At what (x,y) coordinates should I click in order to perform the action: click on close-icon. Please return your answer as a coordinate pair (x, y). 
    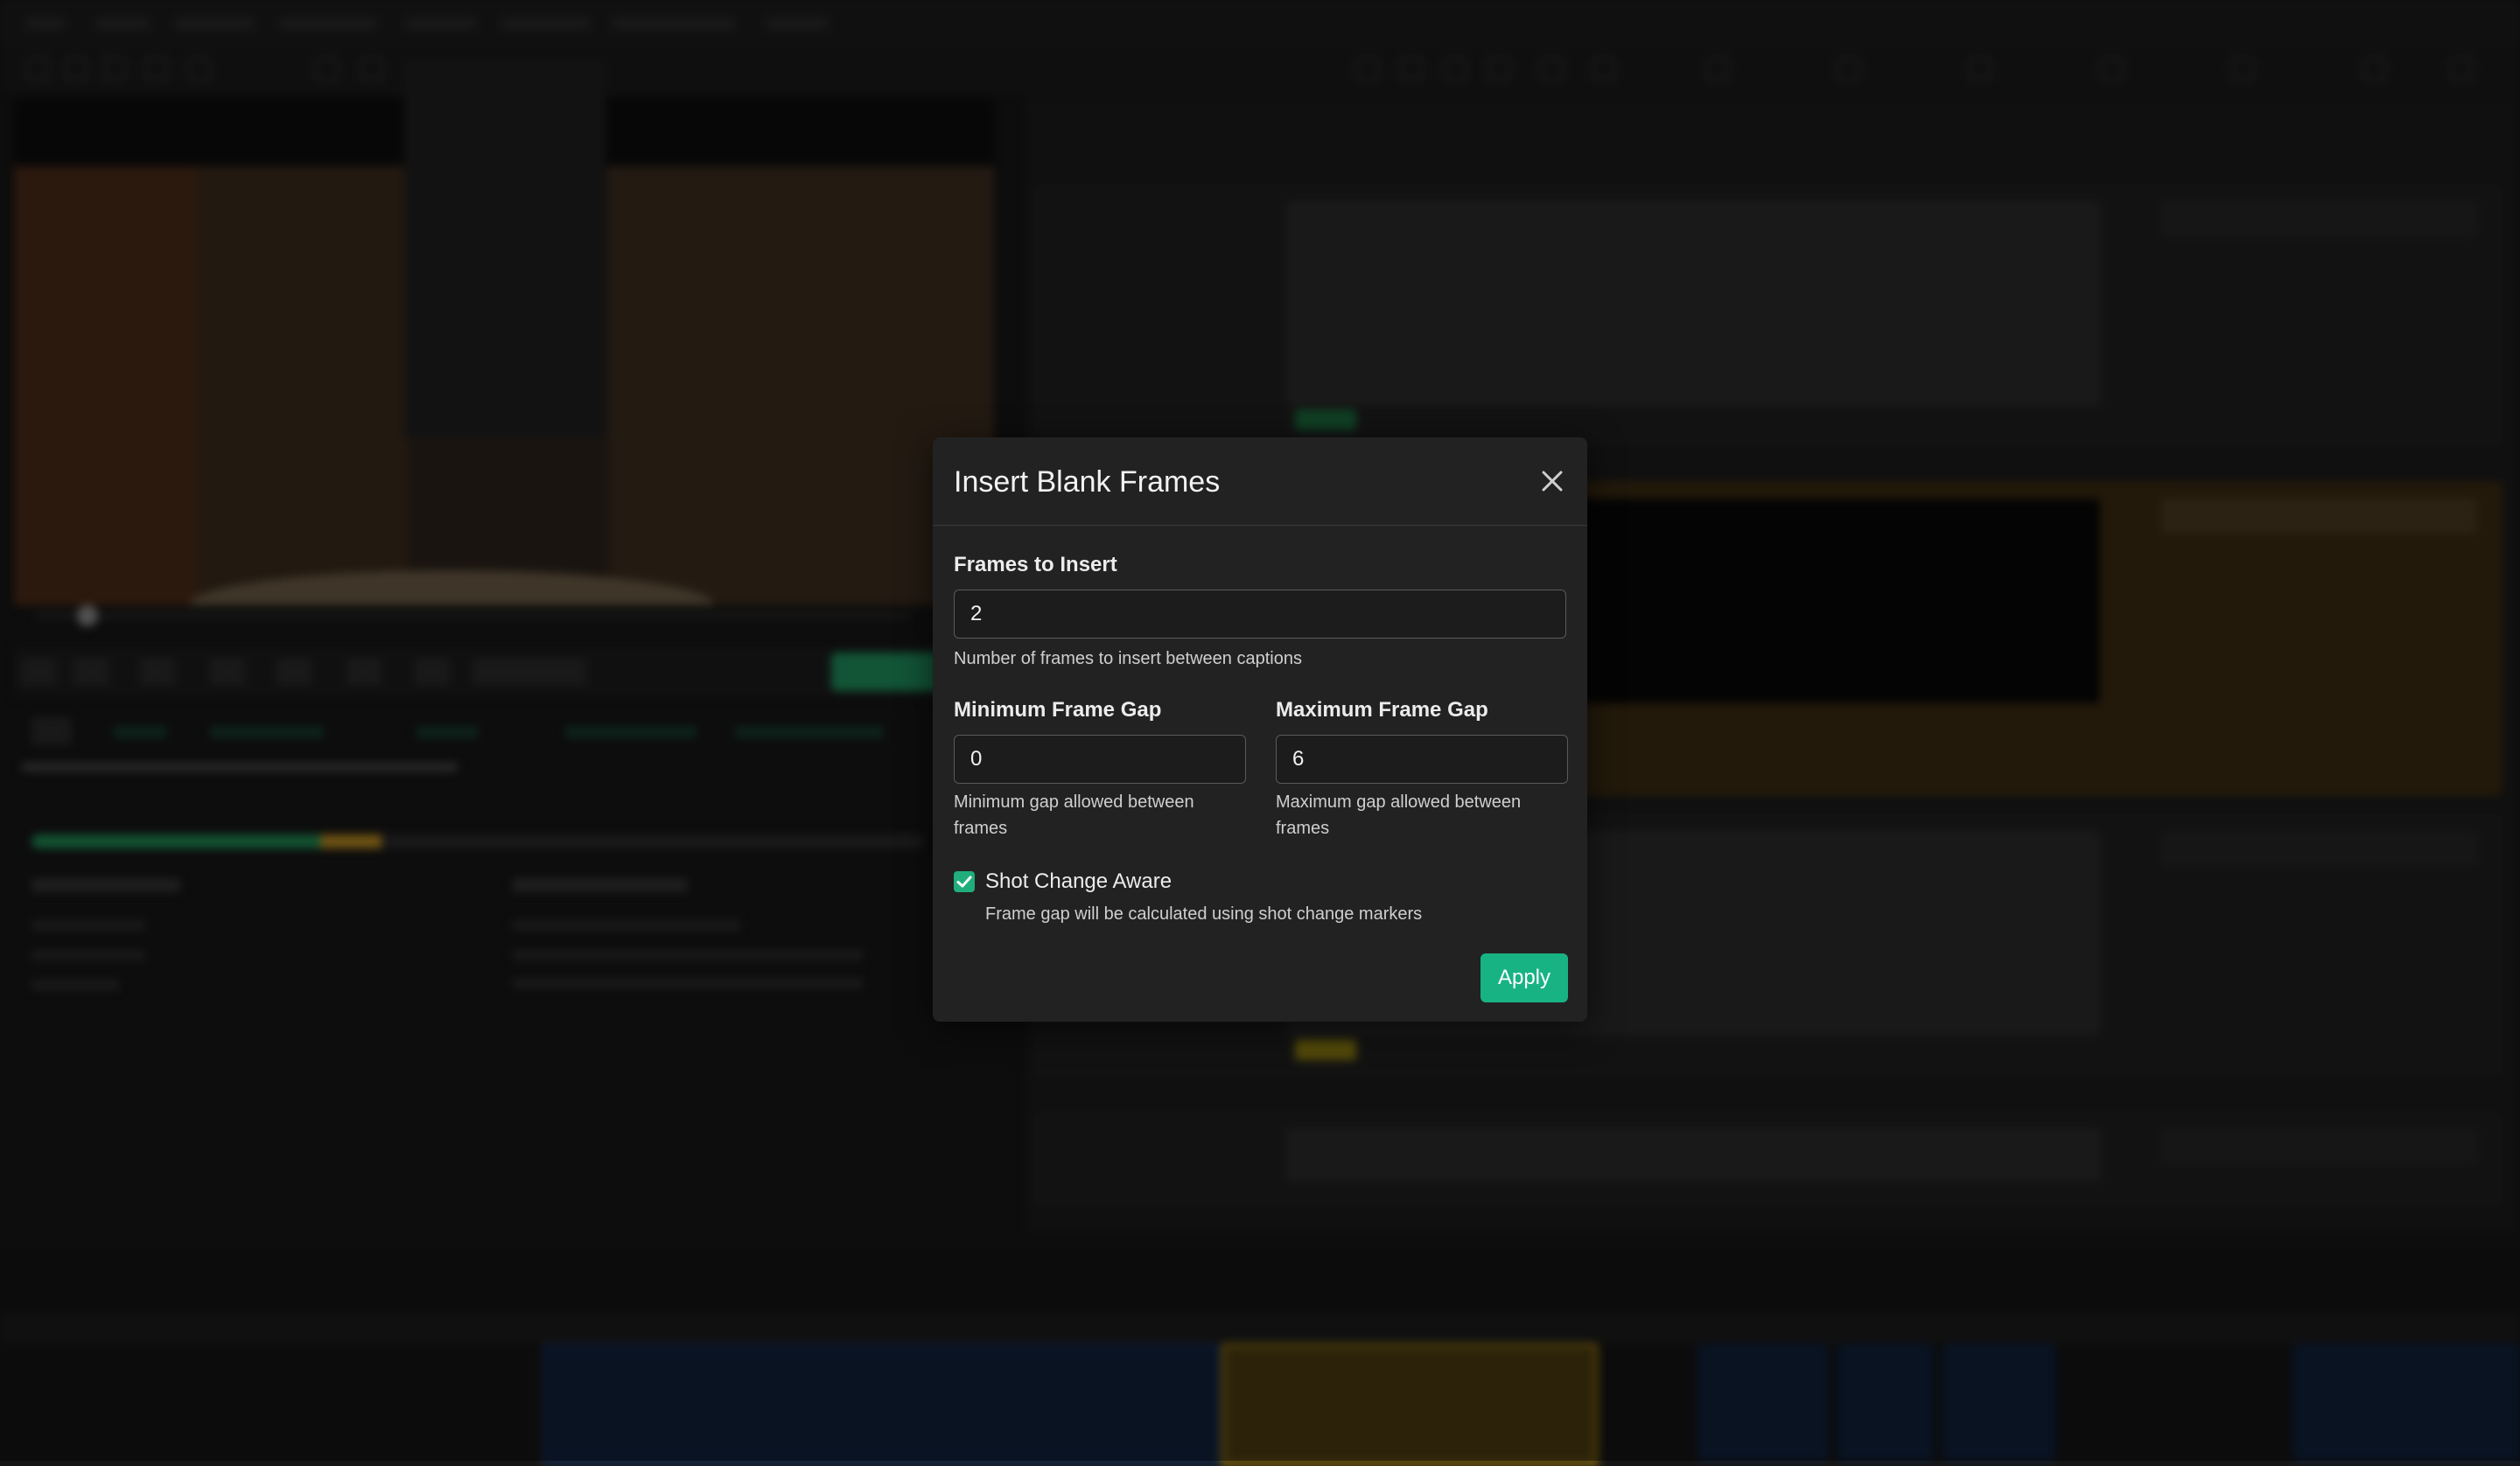
    Looking at the image, I should click on (1552, 481).